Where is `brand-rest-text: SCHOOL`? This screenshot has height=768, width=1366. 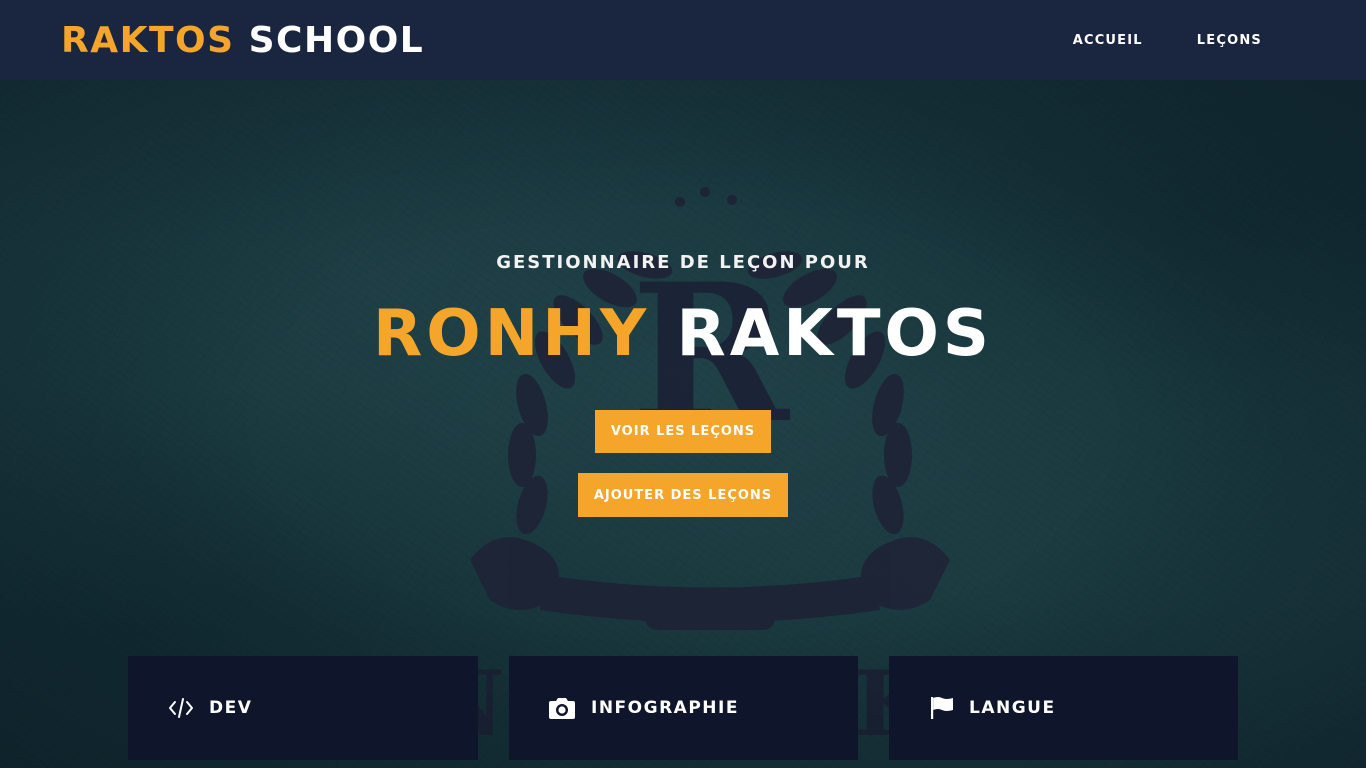
brand-rest-text: SCHOOL is located at coordinates (336, 40).